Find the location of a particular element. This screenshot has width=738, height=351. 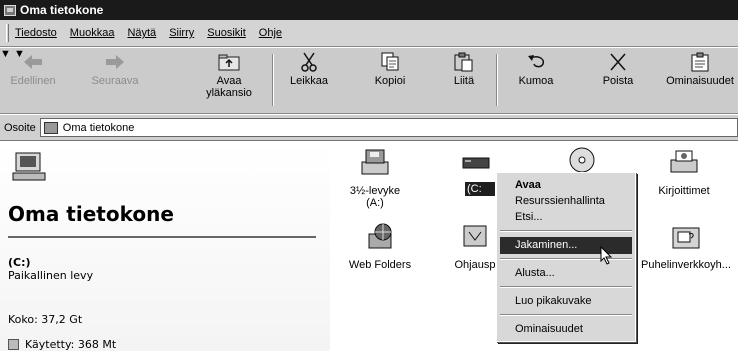

properties-button: Ominaisuudet is located at coordinates (700, 69).